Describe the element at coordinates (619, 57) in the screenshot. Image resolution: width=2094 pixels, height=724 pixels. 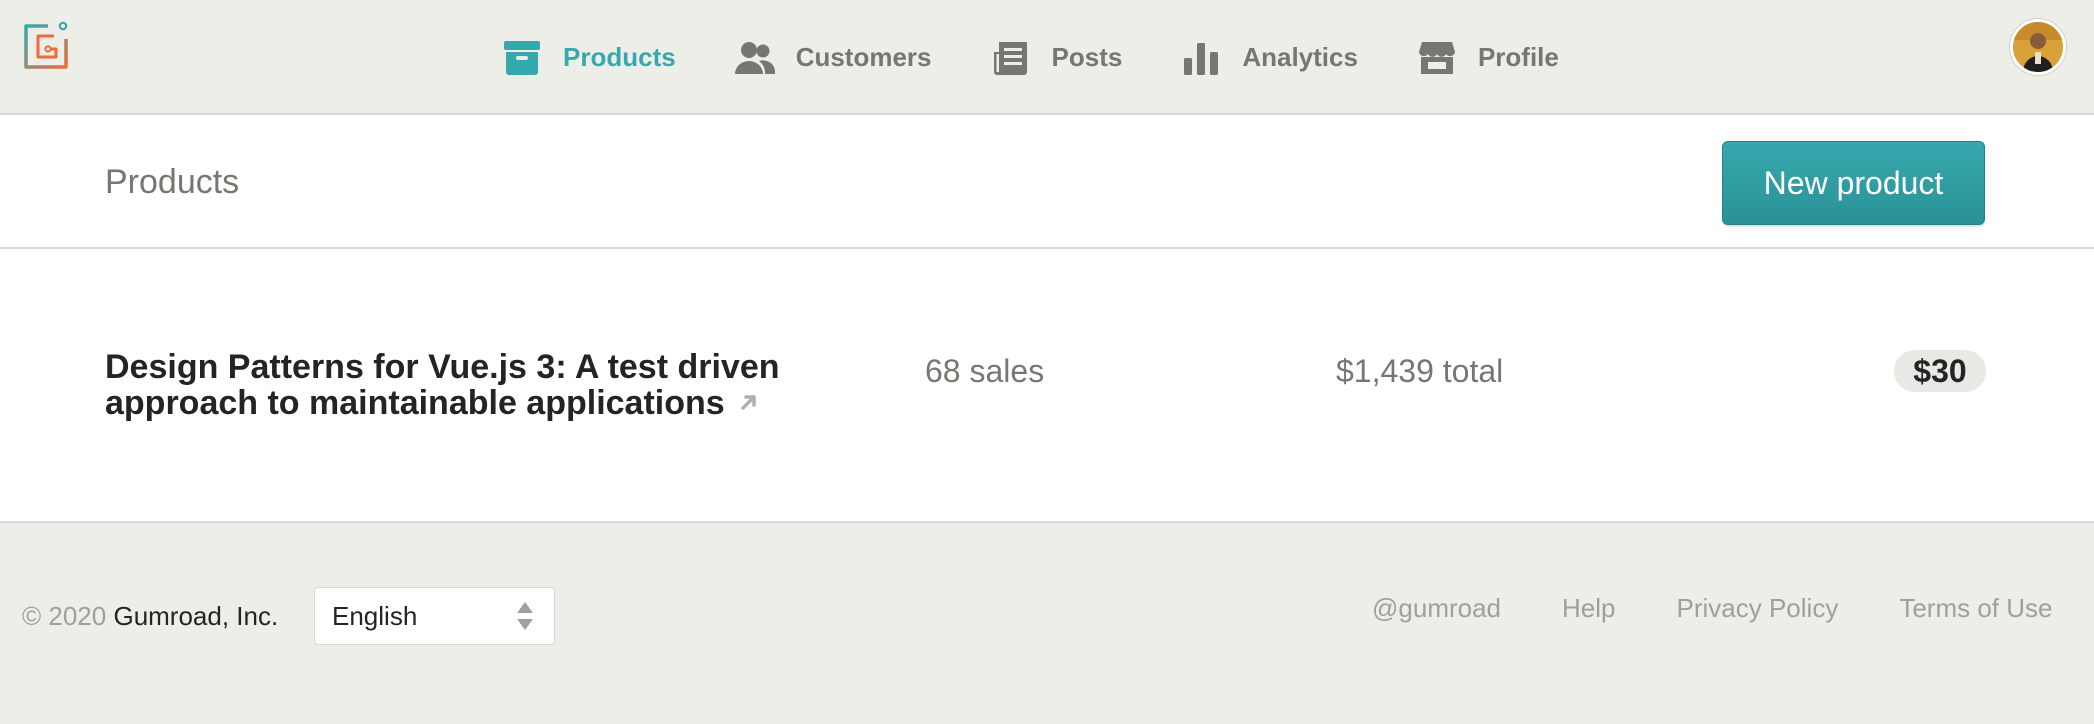
I see `nav-item-label: Products` at that location.